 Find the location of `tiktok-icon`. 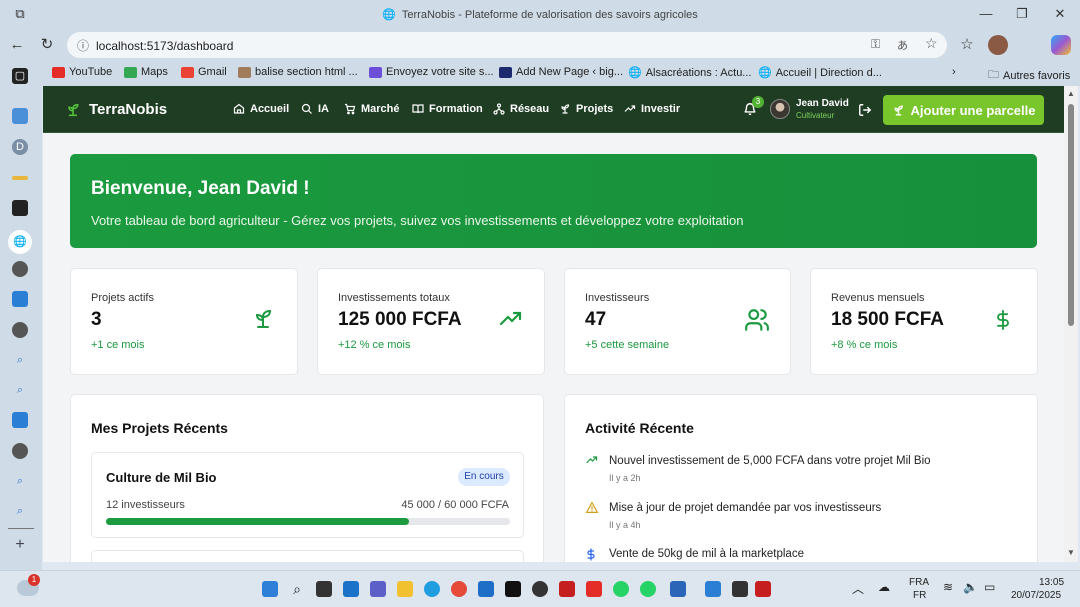

tiktok-icon is located at coordinates (513, 589).